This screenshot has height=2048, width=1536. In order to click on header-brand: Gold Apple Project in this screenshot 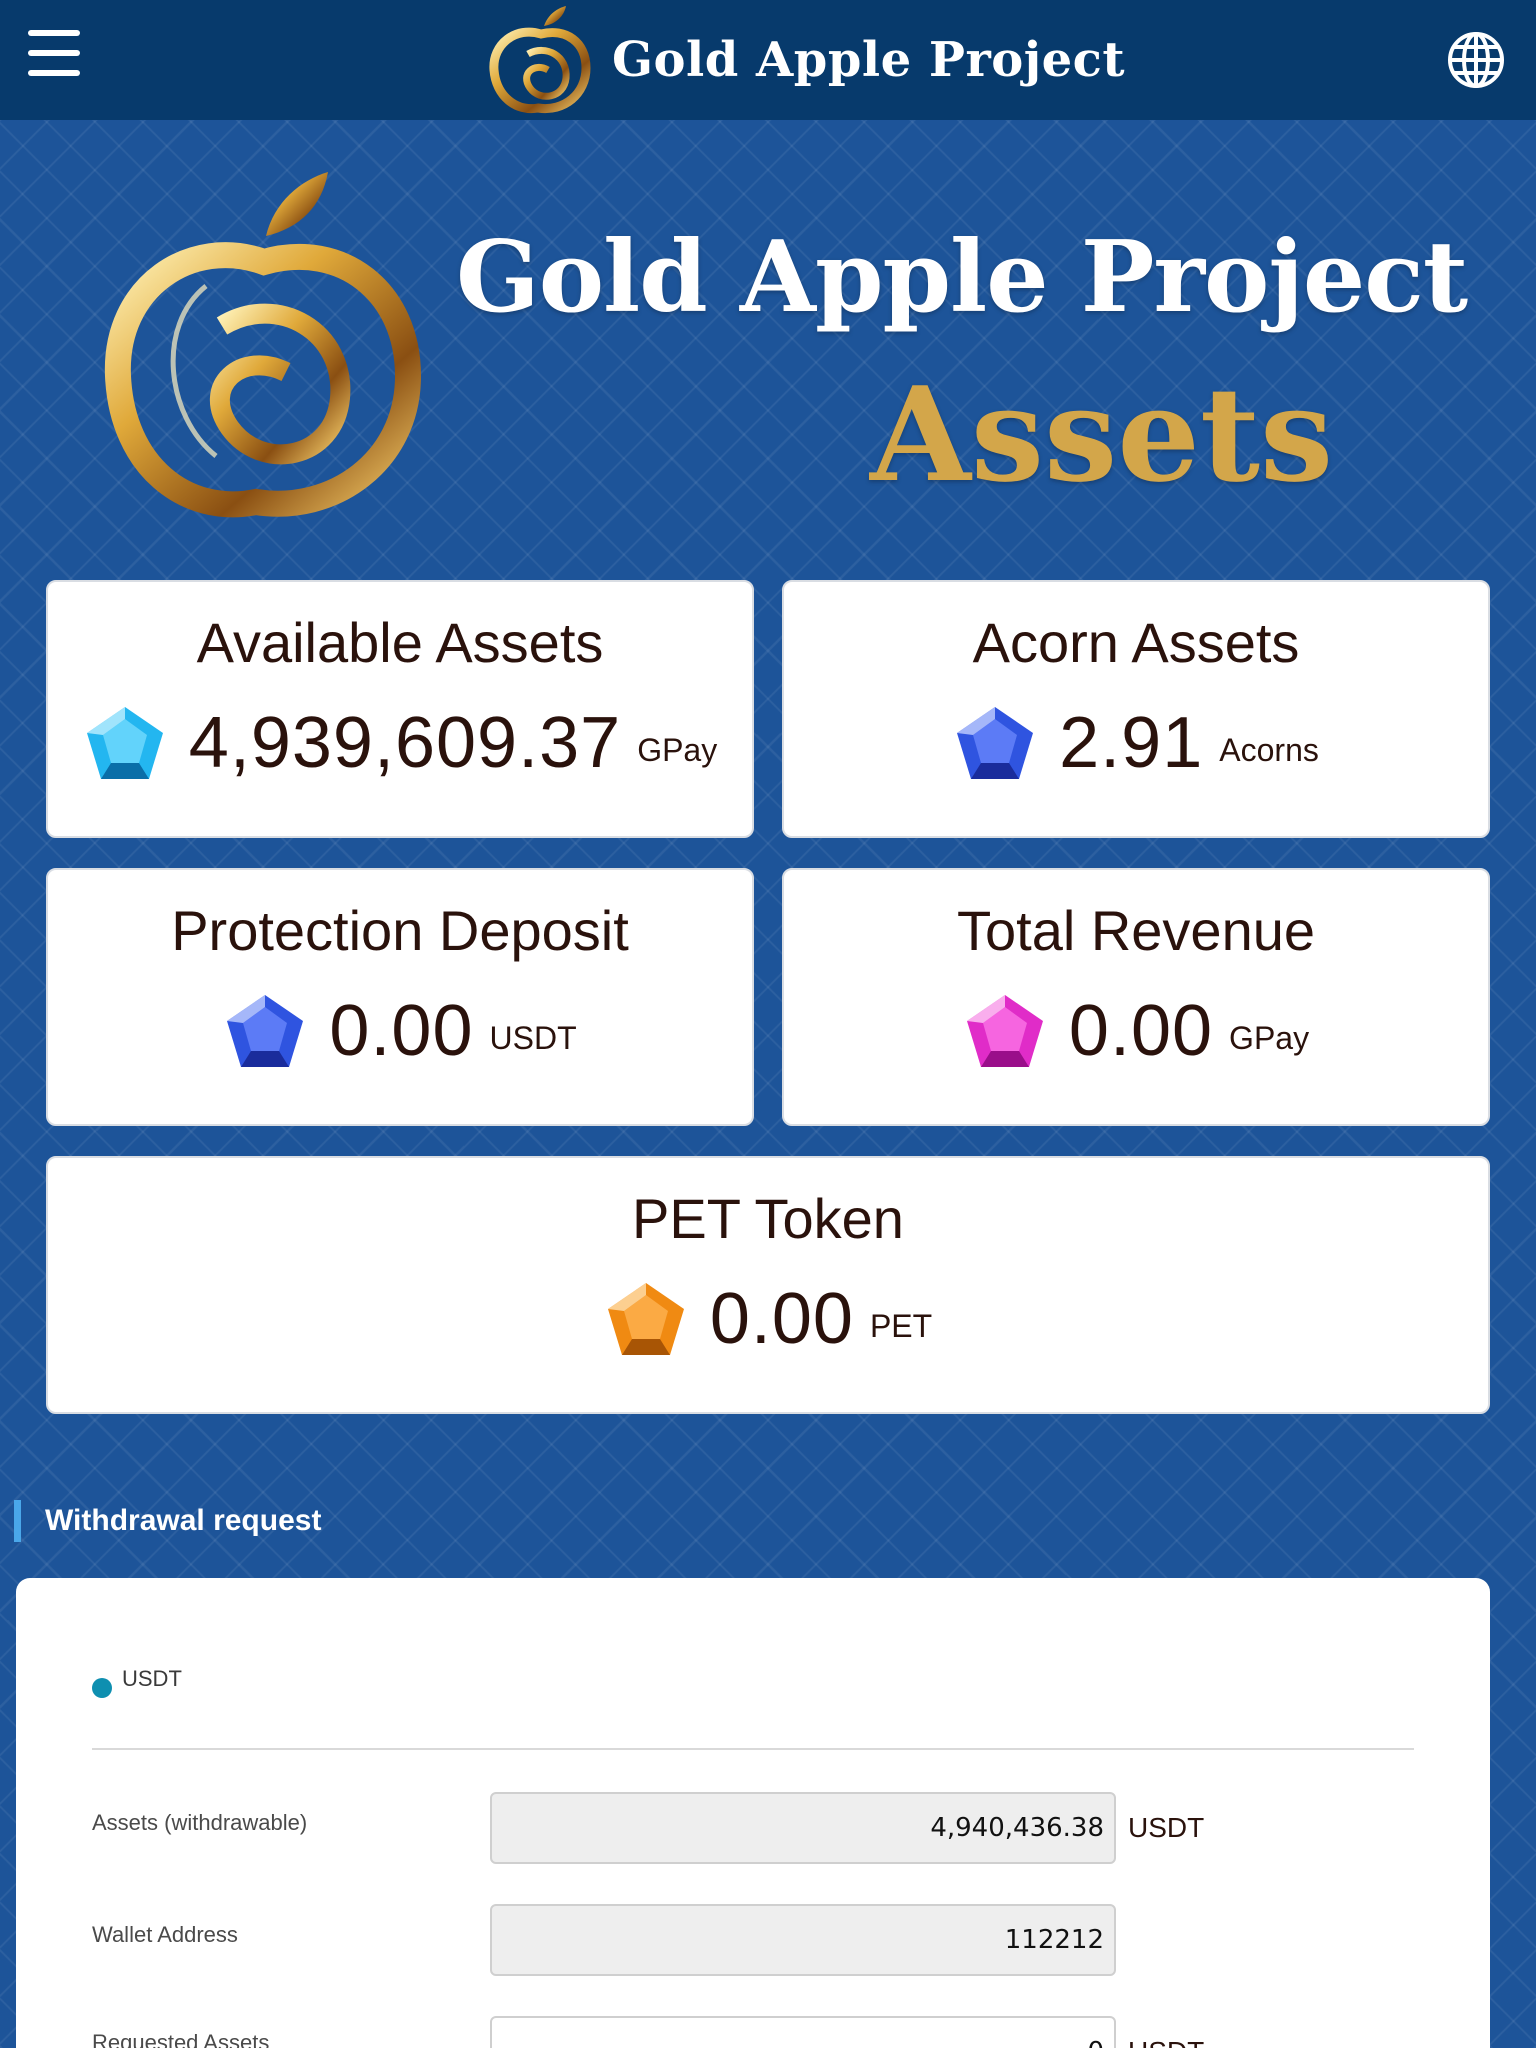, I will do `click(805, 60)`.